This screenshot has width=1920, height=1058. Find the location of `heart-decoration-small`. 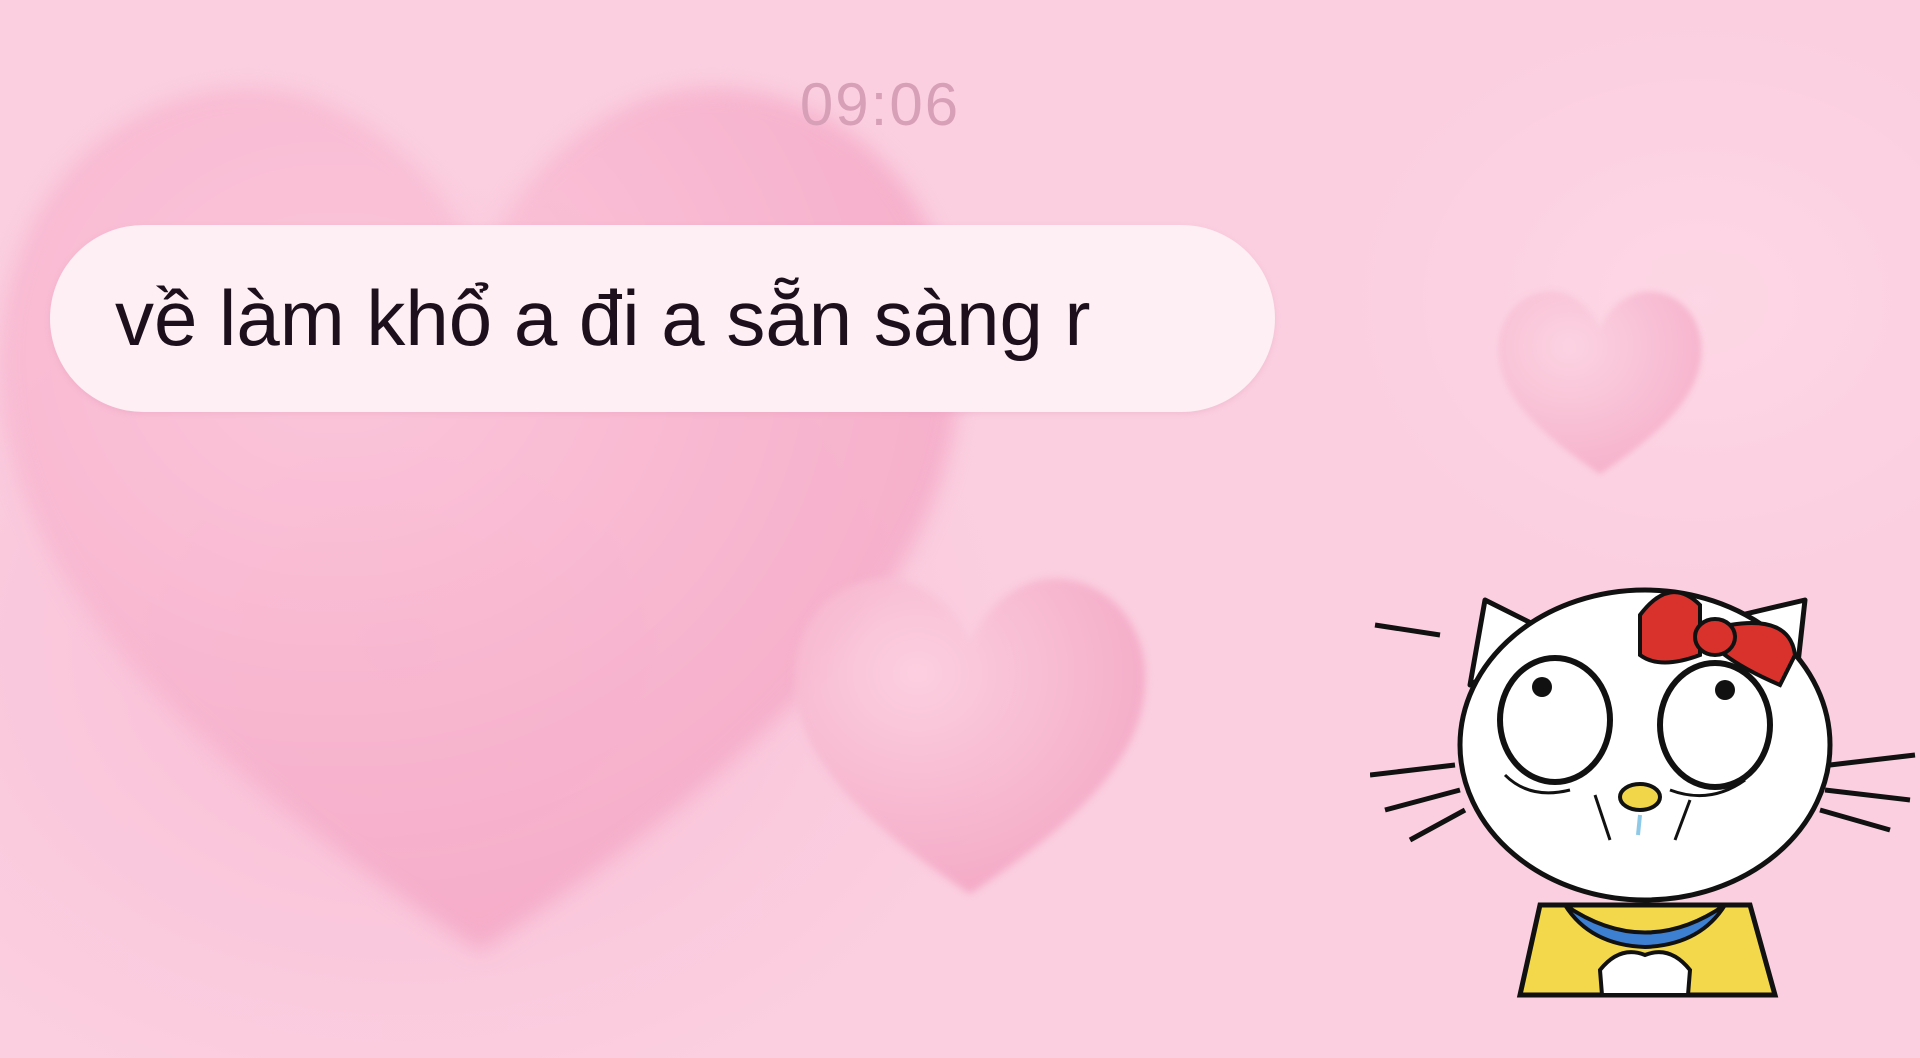

heart-decoration-small is located at coordinates (1600, 385).